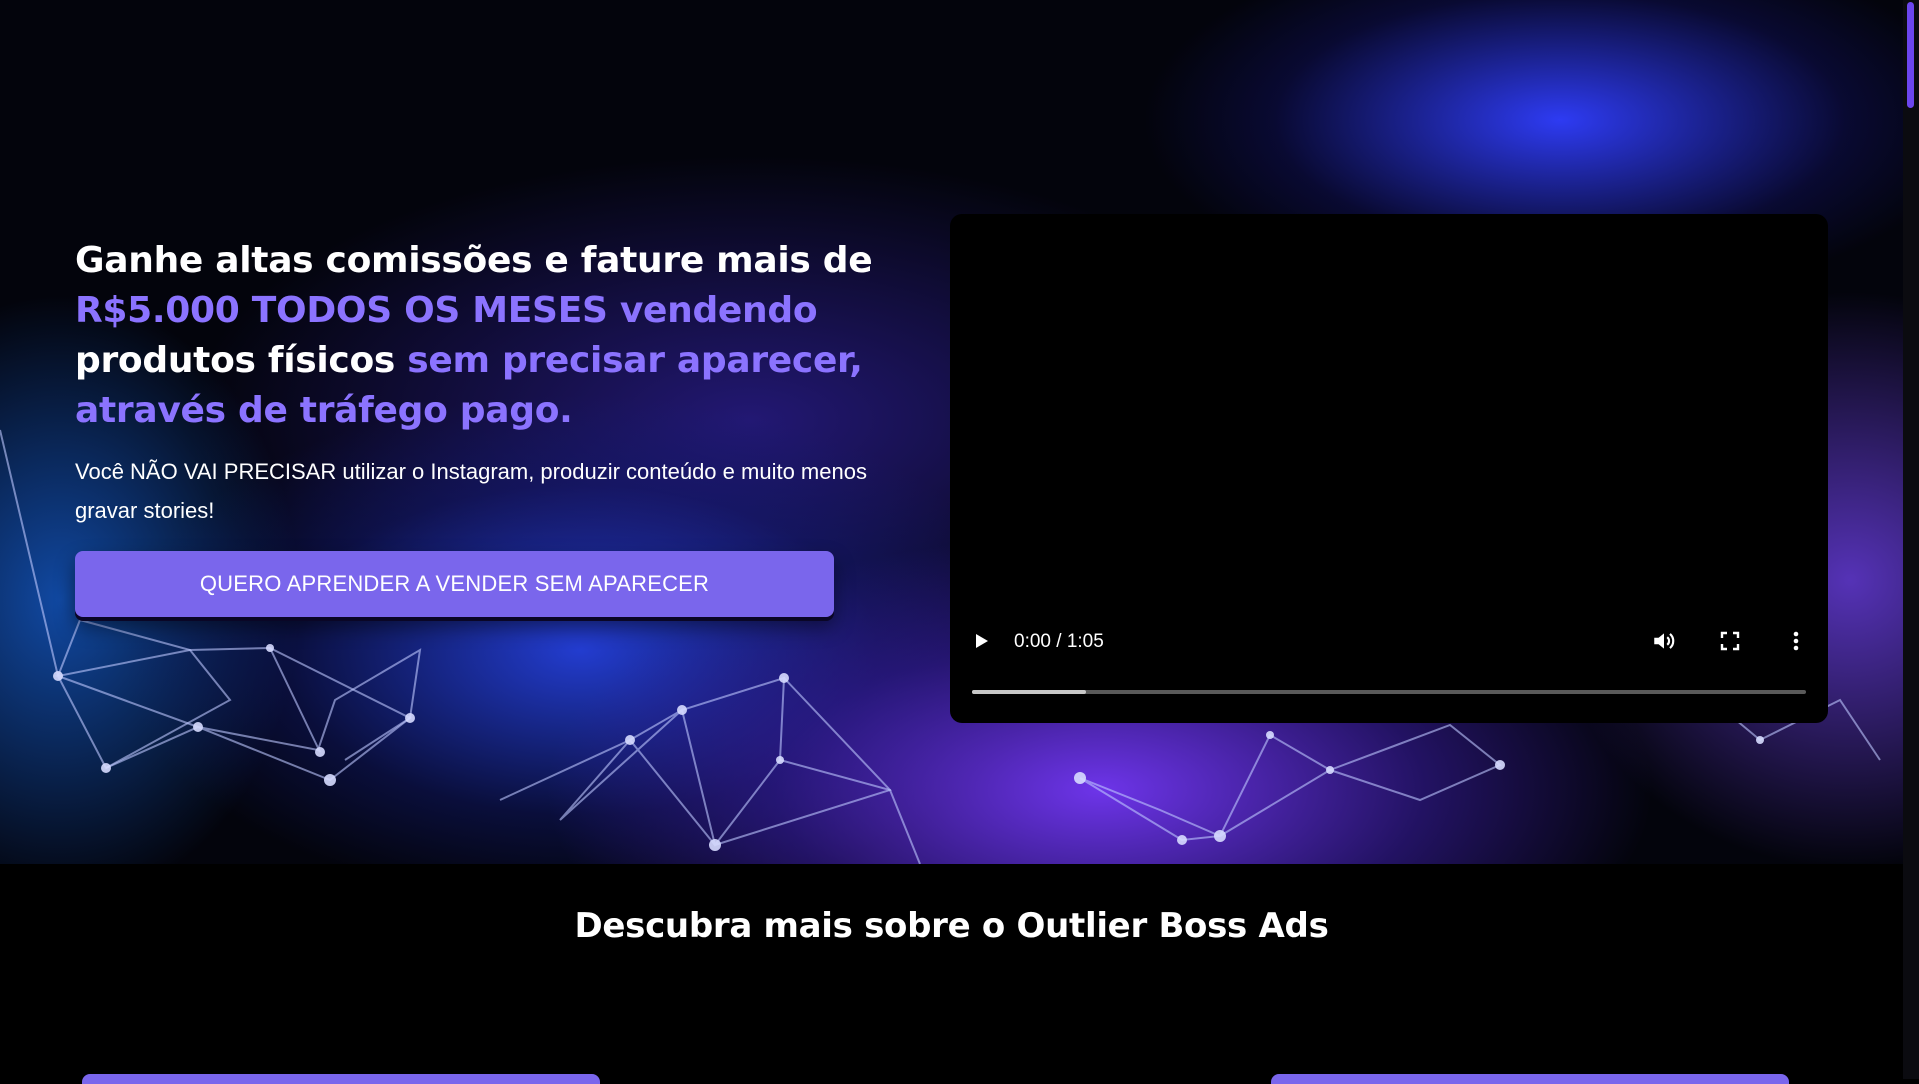  I want to click on video-progress-bar, so click(1389, 692).